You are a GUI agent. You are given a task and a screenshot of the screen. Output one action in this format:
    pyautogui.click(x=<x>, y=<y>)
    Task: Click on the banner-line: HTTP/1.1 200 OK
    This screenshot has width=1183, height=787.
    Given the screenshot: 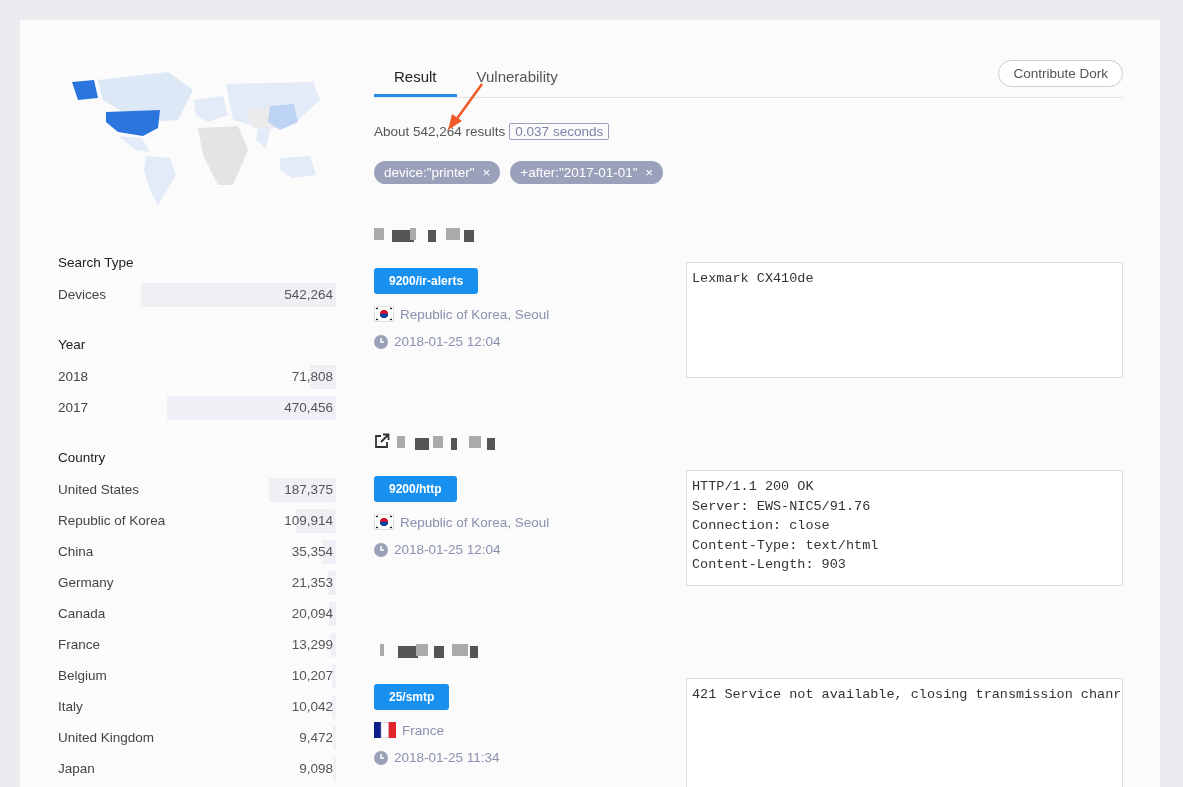 What is the action you would take?
    pyautogui.click(x=753, y=487)
    